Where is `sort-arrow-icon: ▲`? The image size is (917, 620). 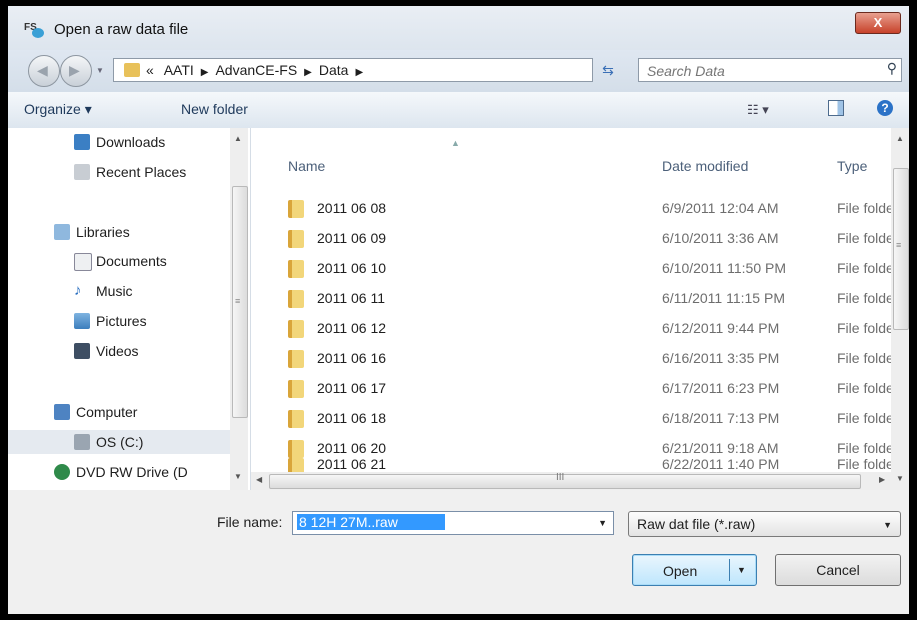
sort-arrow-icon: ▲ is located at coordinates (455, 143).